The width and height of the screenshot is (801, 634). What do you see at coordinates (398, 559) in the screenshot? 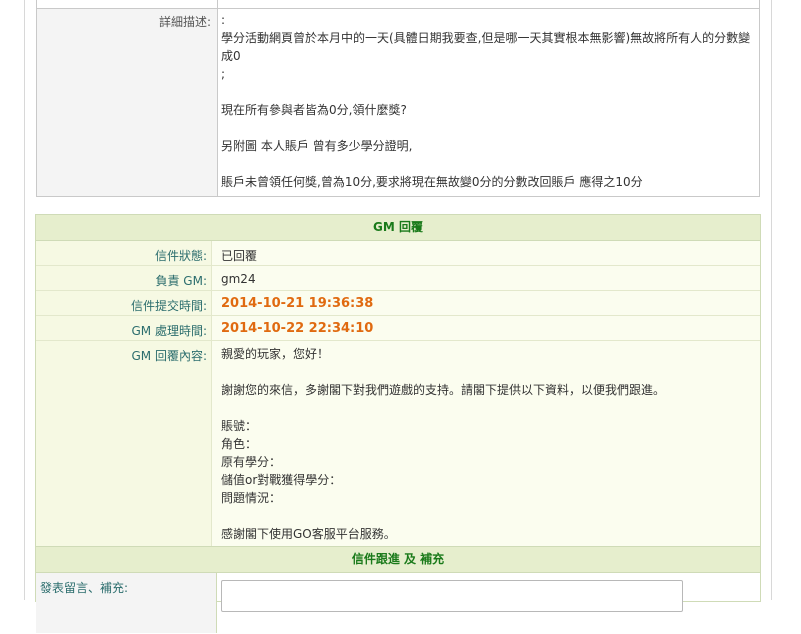
I see `followup-header: 信件跟進 及 補充` at bounding box center [398, 559].